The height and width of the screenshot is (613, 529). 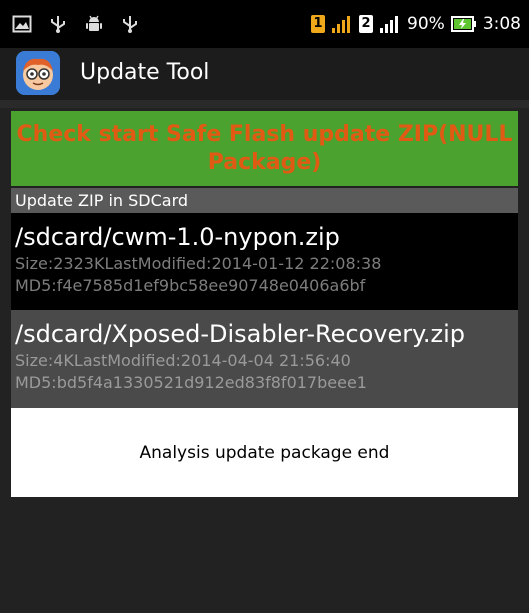 What do you see at coordinates (426, 24) in the screenshot?
I see `battery-percent: 90%` at bounding box center [426, 24].